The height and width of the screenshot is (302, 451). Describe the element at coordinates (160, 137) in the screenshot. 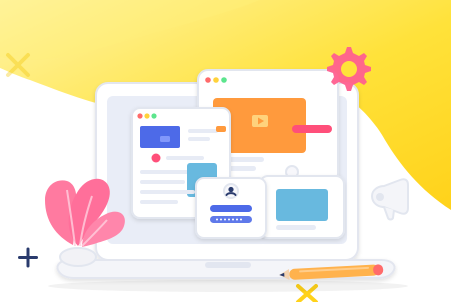

I see `blue-card` at that location.